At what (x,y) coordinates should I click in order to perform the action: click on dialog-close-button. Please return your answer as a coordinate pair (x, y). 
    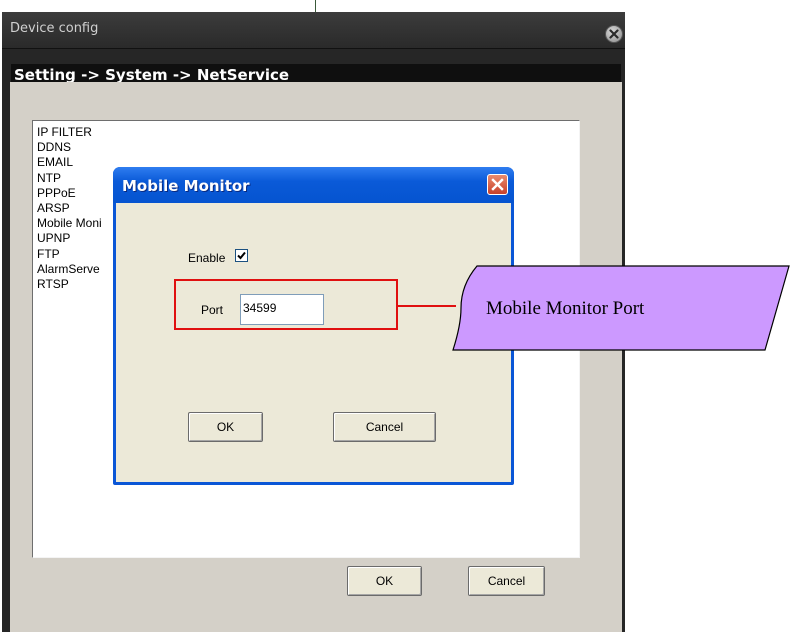
    Looking at the image, I should click on (497, 184).